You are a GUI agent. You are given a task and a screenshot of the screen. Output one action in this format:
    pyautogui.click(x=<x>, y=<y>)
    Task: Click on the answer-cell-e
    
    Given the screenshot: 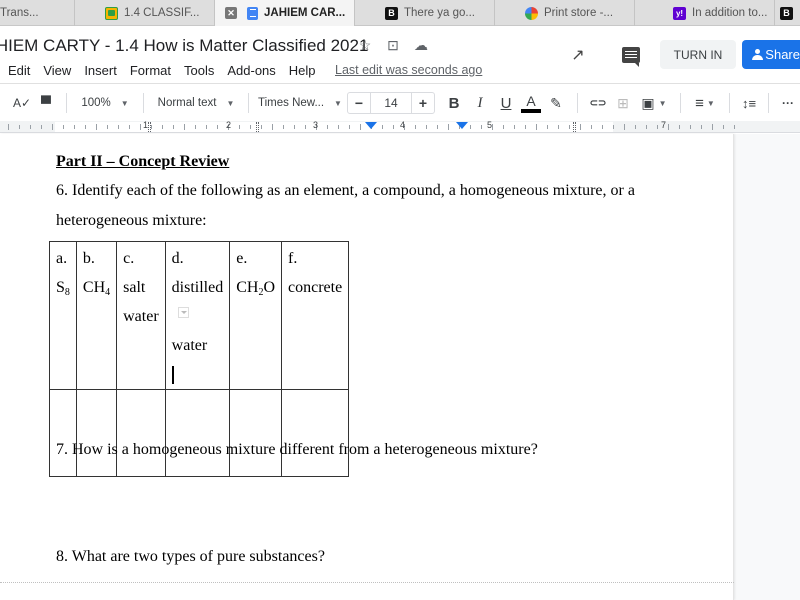 What is the action you would take?
    pyautogui.click(x=255, y=433)
    